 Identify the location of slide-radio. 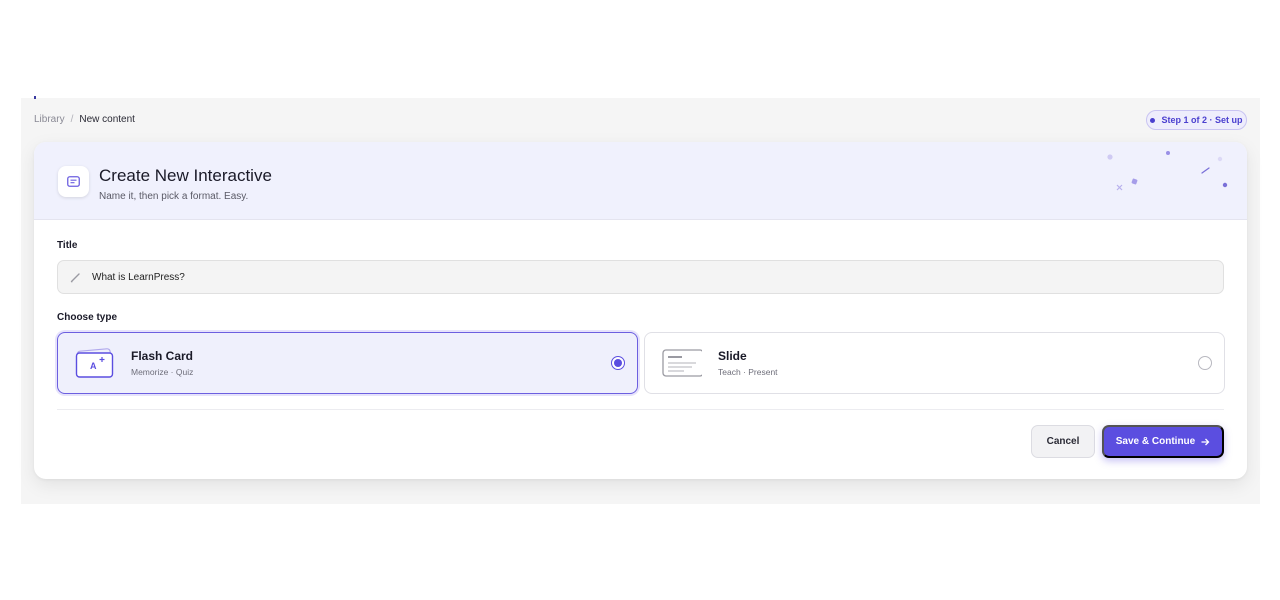
(1205, 363).